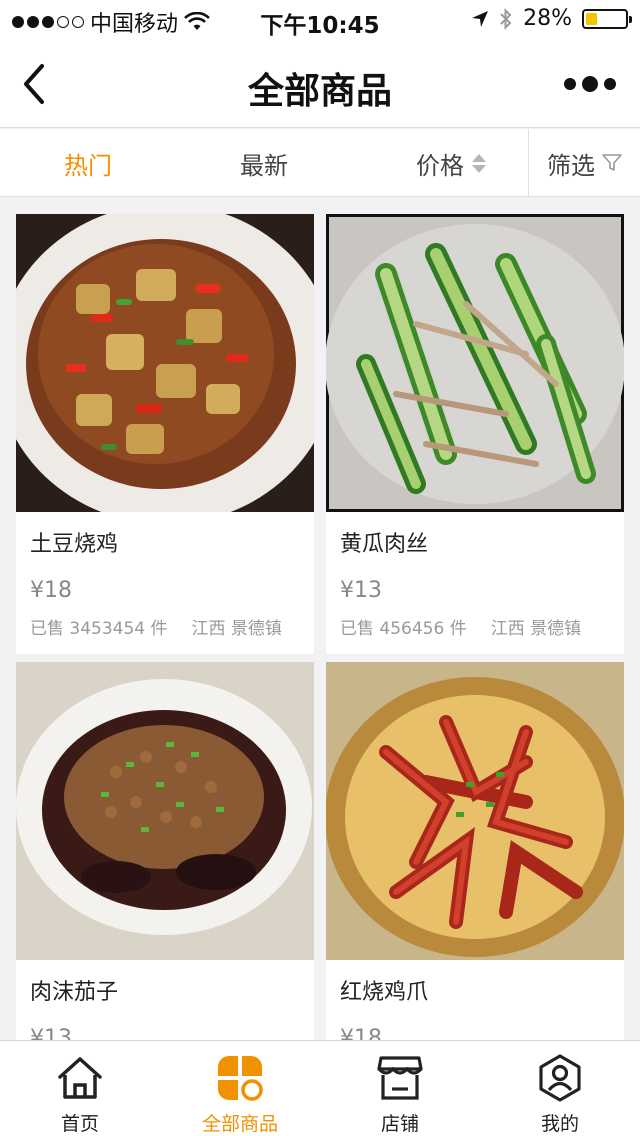 This screenshot has height=1136, width=640. Describe the element at coordinates (79, 1124) in the screenshot. I see `tab-home-label: 首页` at that location.